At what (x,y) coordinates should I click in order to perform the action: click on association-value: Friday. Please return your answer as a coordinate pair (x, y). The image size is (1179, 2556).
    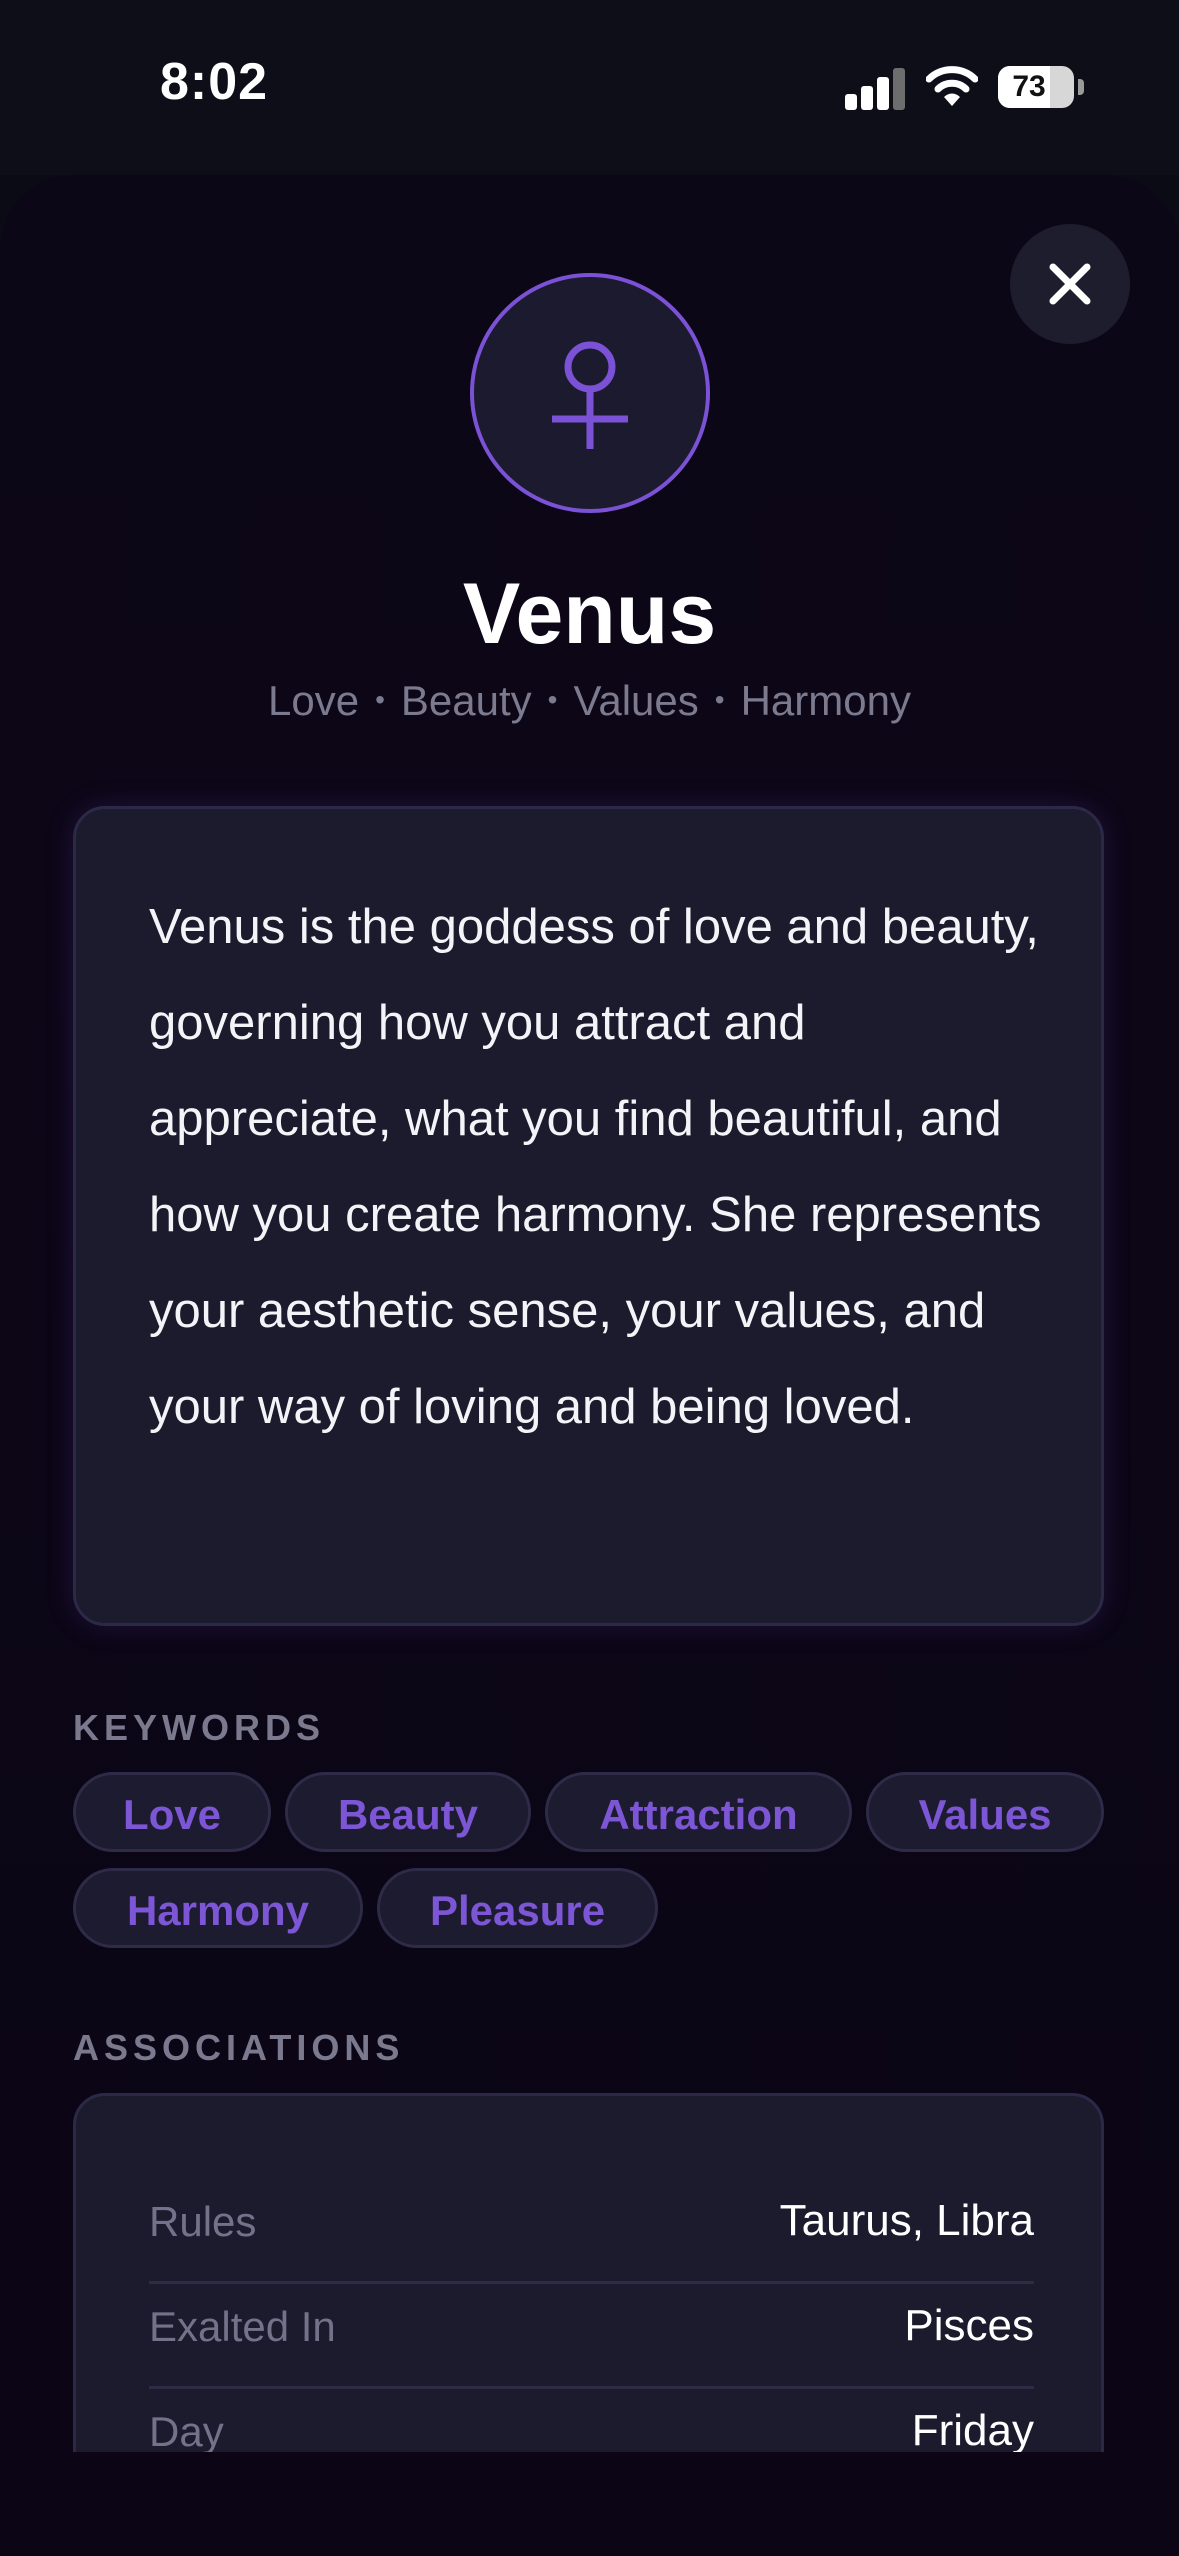
    Looking at the image, I should click on (972, 2430).